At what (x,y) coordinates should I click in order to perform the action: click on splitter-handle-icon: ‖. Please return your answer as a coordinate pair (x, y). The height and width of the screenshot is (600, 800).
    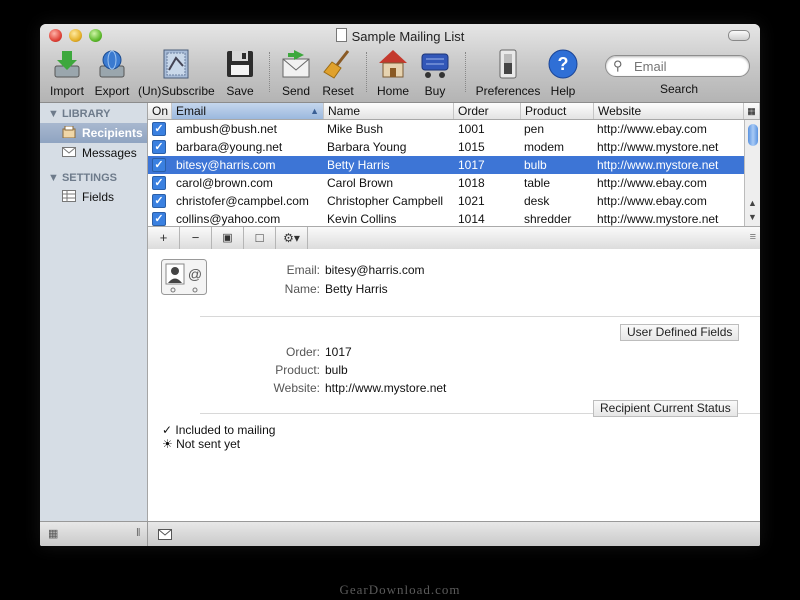
    Looking at the image, I should click on (138, 533).